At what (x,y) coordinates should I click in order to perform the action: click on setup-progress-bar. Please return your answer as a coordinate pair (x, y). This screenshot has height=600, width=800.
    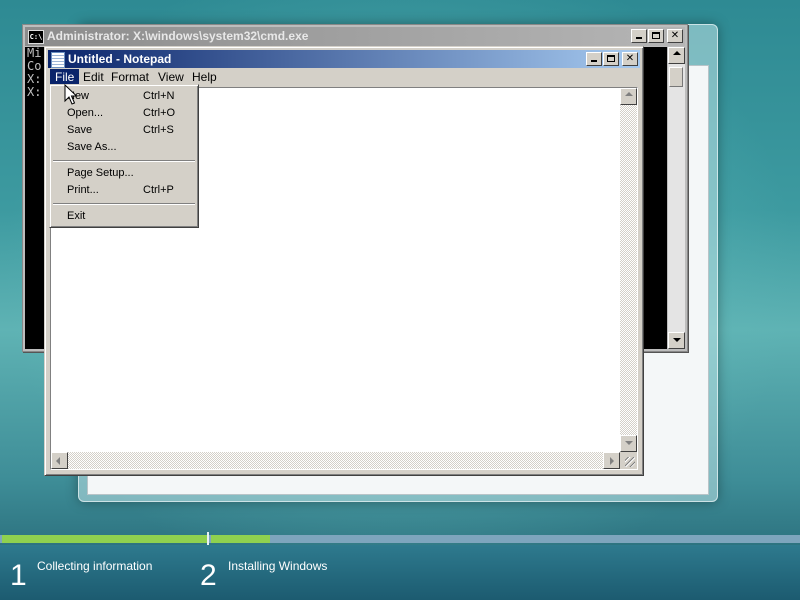
    Looking at the image, I should click on (400, 539).